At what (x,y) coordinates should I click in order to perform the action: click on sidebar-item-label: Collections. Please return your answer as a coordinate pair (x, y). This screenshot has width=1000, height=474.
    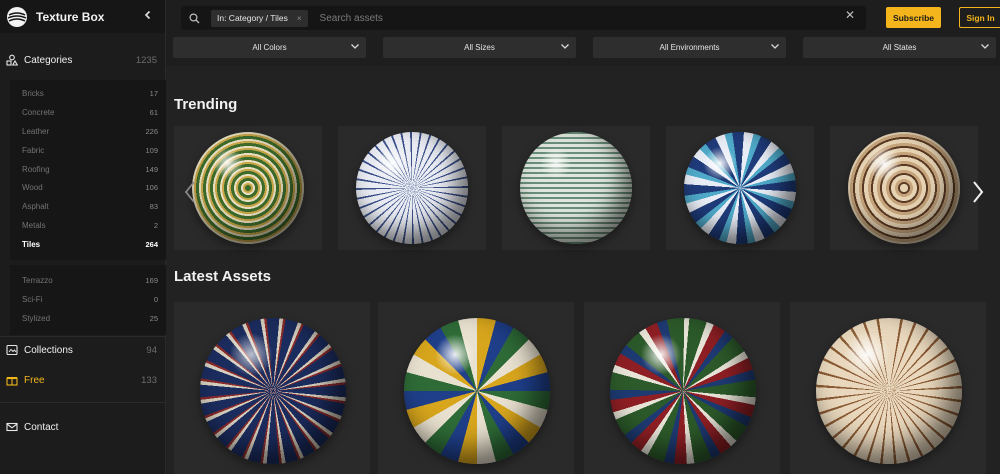
    Looking at the image, I should click on (48, 350).